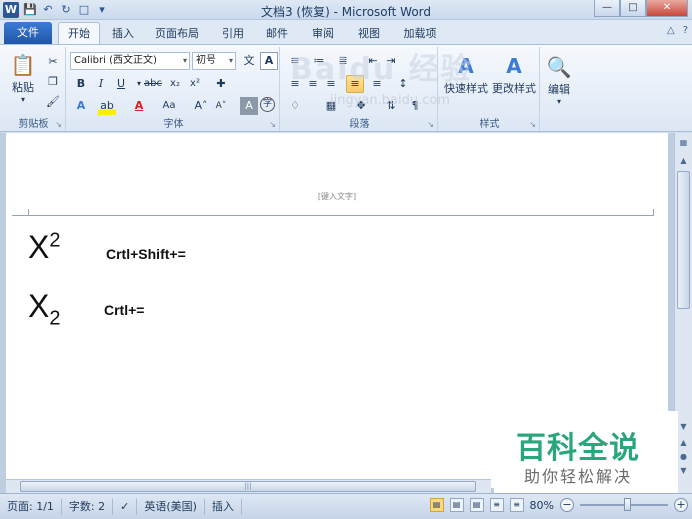 The height and width of the screenshot is (519, 692). I want to click on page-count: 页面: 1/1, so click(31, 506).